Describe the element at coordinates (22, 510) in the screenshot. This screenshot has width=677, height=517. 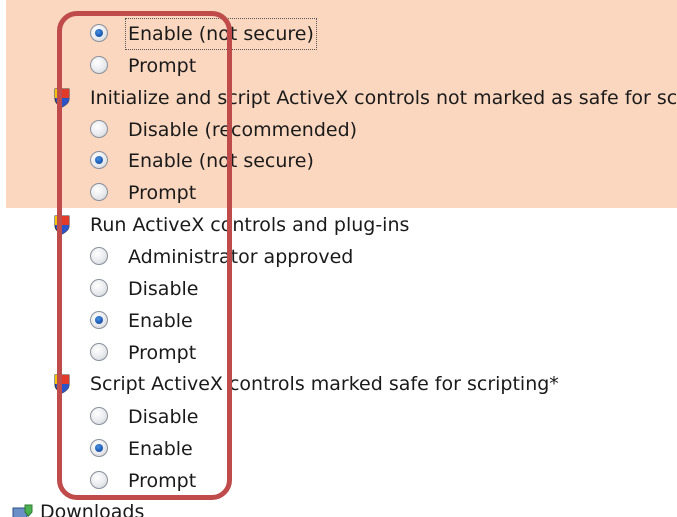
I see `downloads-icon` at that location.